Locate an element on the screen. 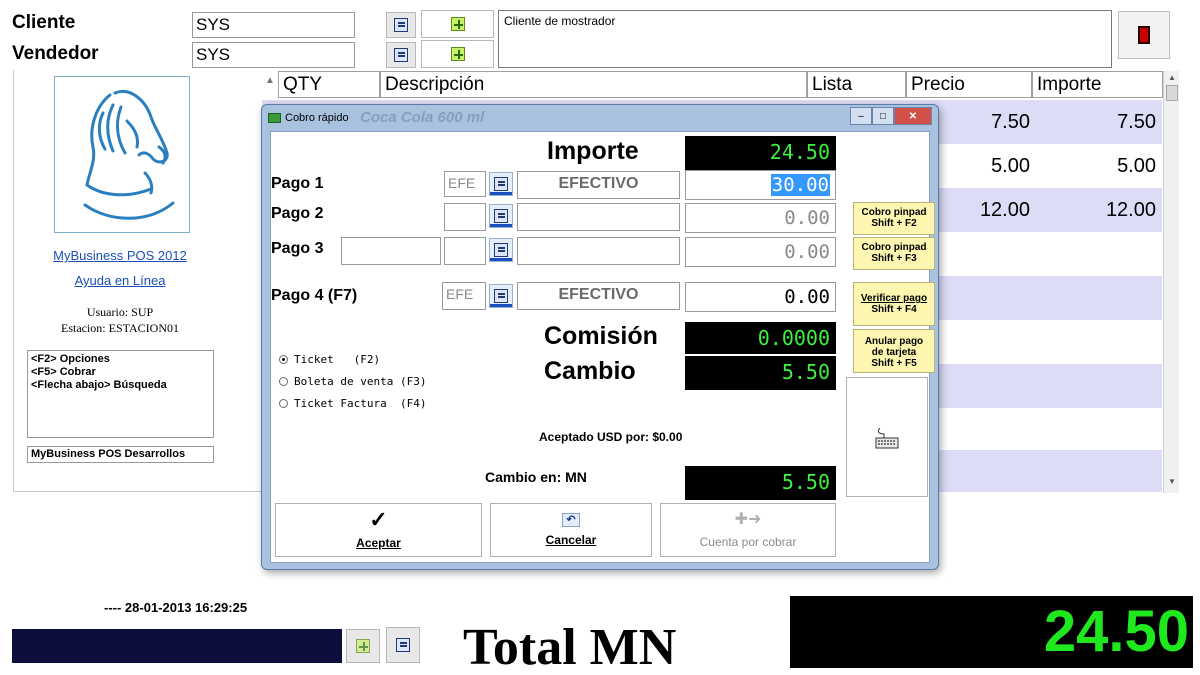  vendedor-field: SYS is located at coordinates (273, 55).